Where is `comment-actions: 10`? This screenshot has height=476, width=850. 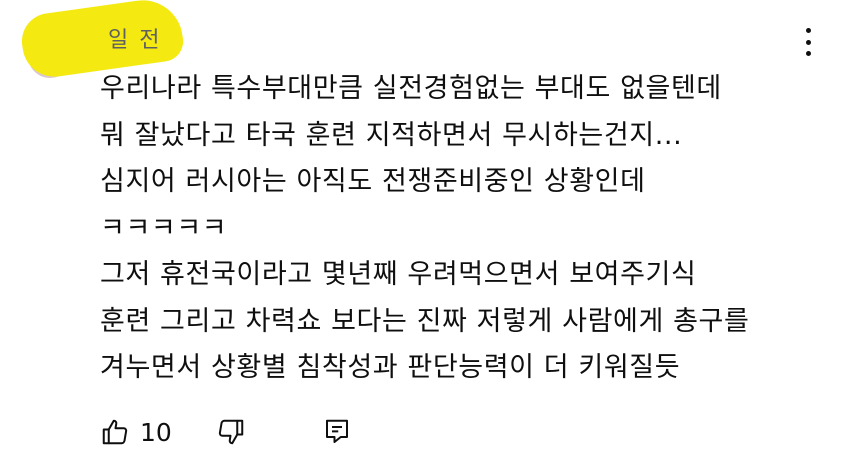 comment-actions: 10 is located at coordinates (226, 432).